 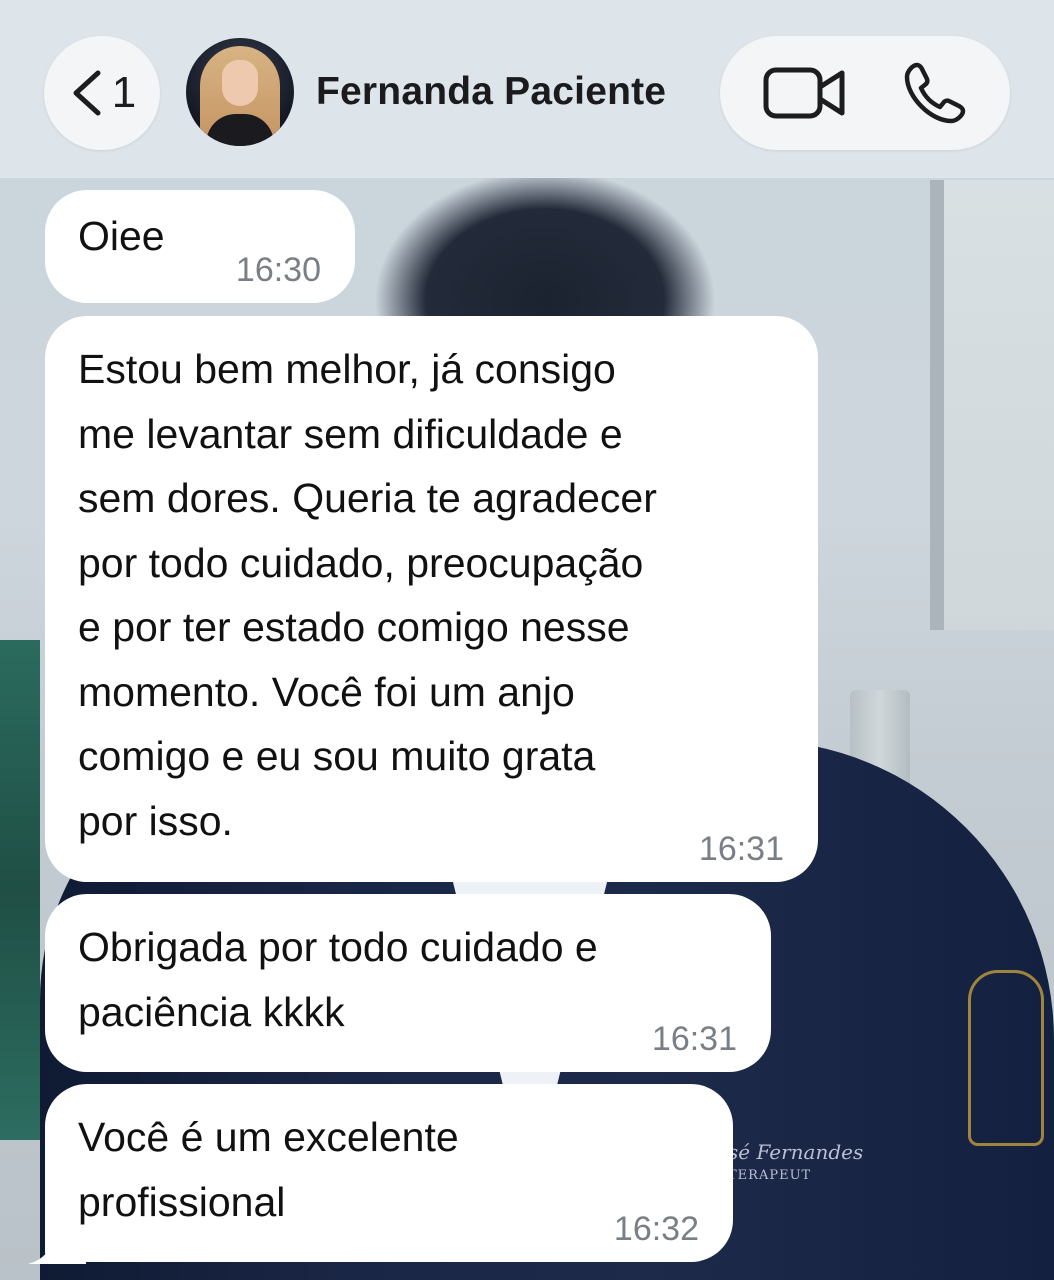 I want to click on message-time: 16:30, so click(x=278, y=270).